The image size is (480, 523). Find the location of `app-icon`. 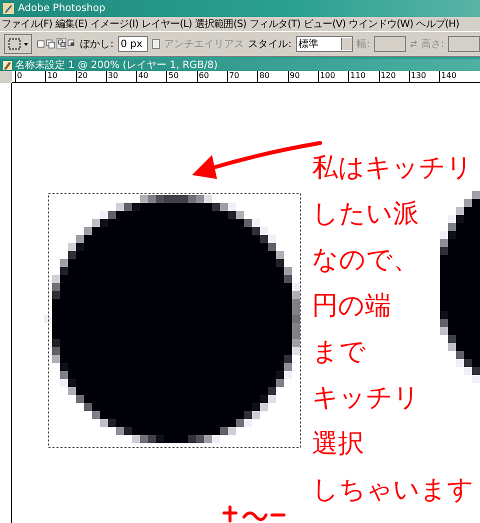

app-icon is located at coordinates (8, 8).